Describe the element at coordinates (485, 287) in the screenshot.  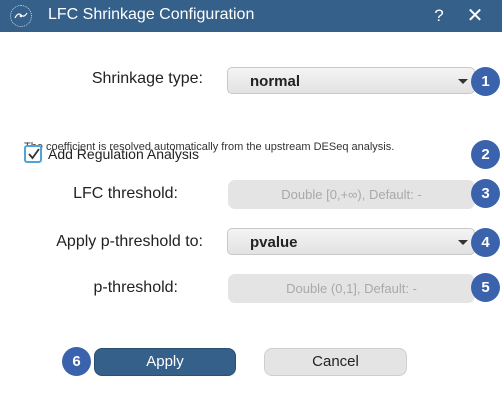
I see `step-badge-5: 5` at that location.